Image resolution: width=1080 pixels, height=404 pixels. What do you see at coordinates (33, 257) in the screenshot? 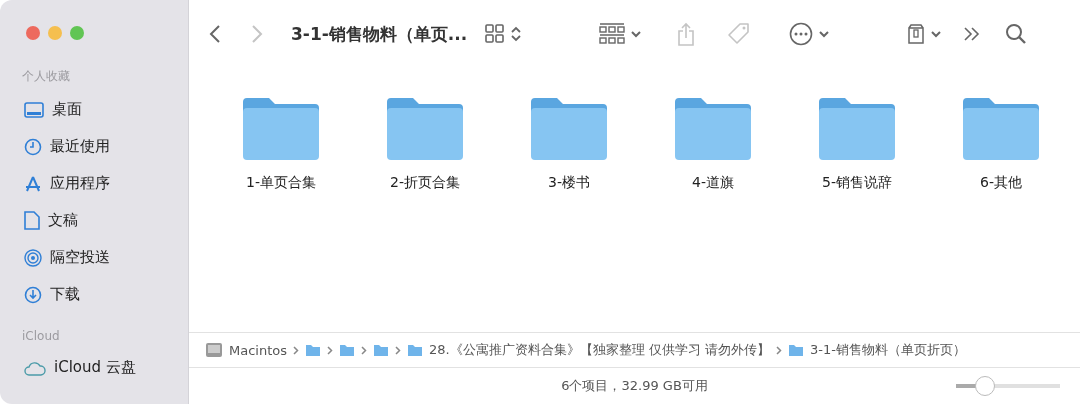
I see `airdrop-icon` at bounding box center [33, 257].